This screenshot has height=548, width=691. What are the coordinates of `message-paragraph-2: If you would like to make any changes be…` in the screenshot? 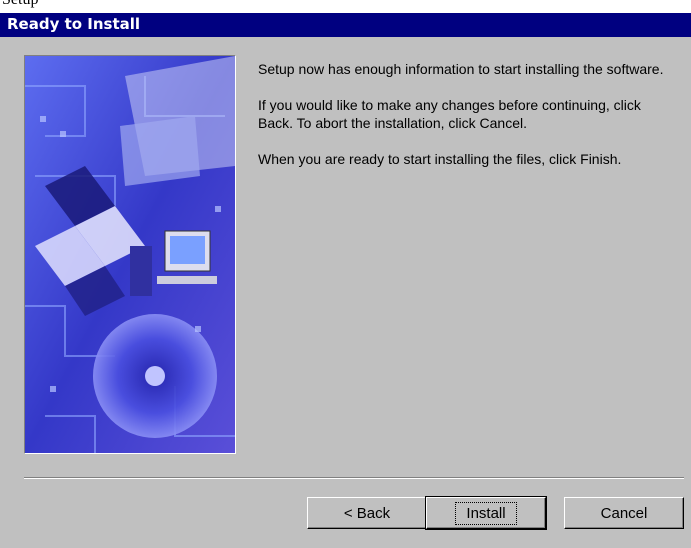 It's located at (449, 114).